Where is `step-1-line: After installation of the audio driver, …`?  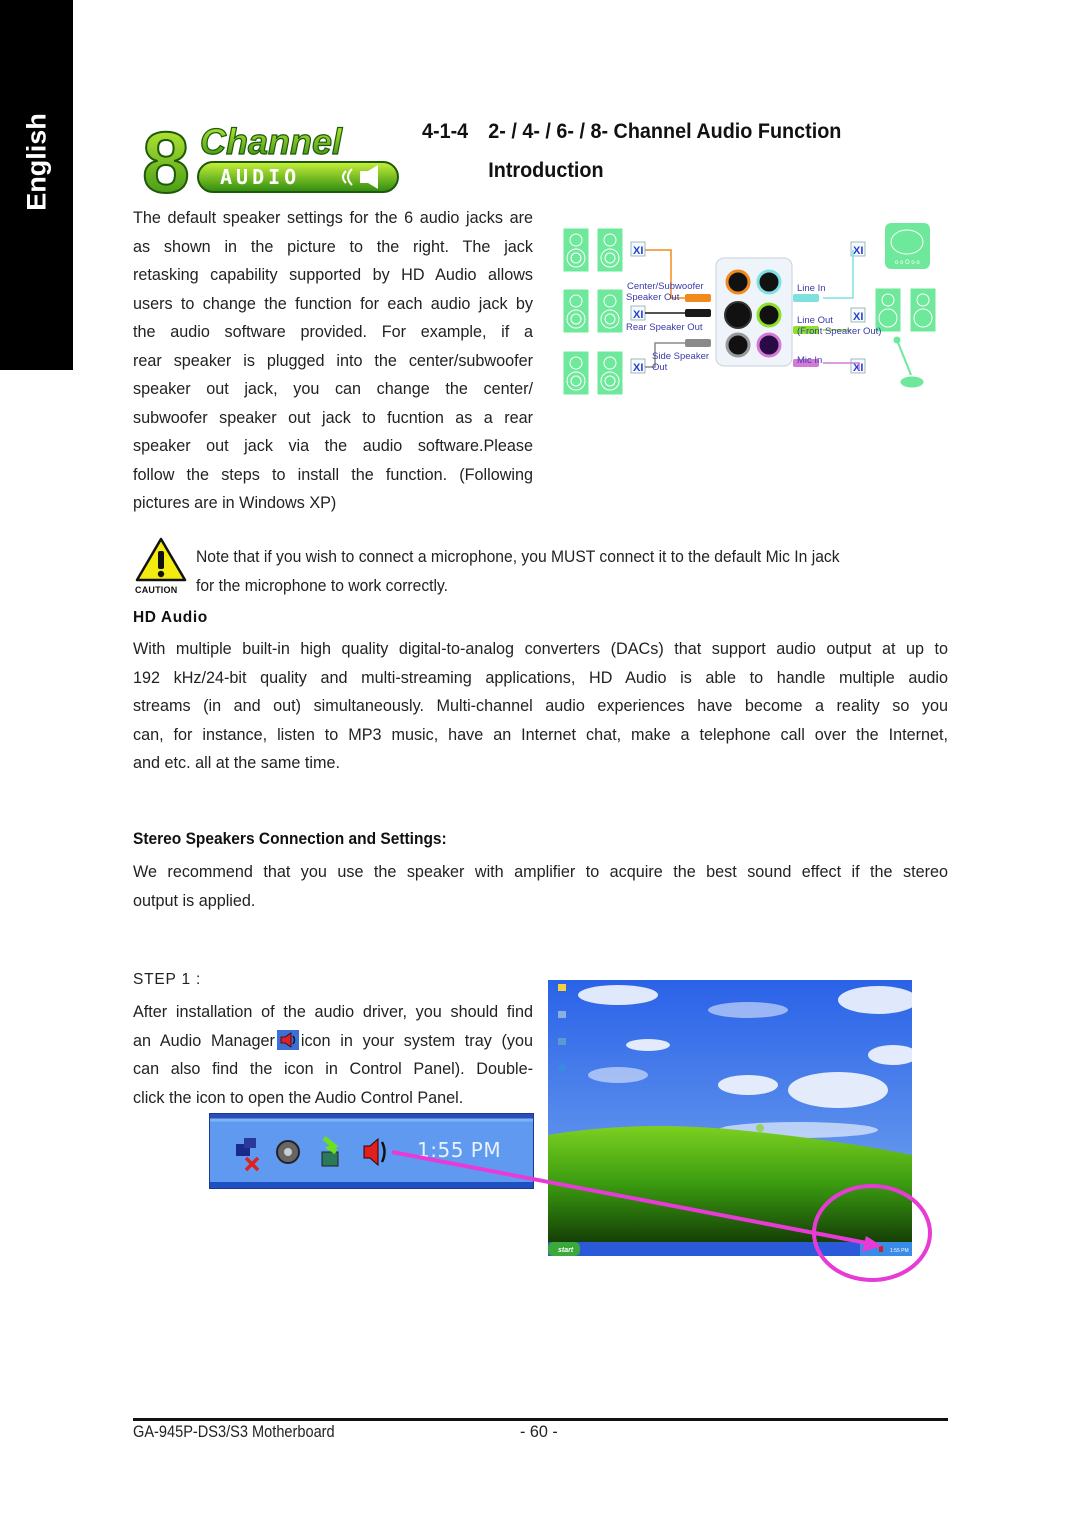 step-1-line: After installation of the audio driver, … is located at coordinates (333, 1012).